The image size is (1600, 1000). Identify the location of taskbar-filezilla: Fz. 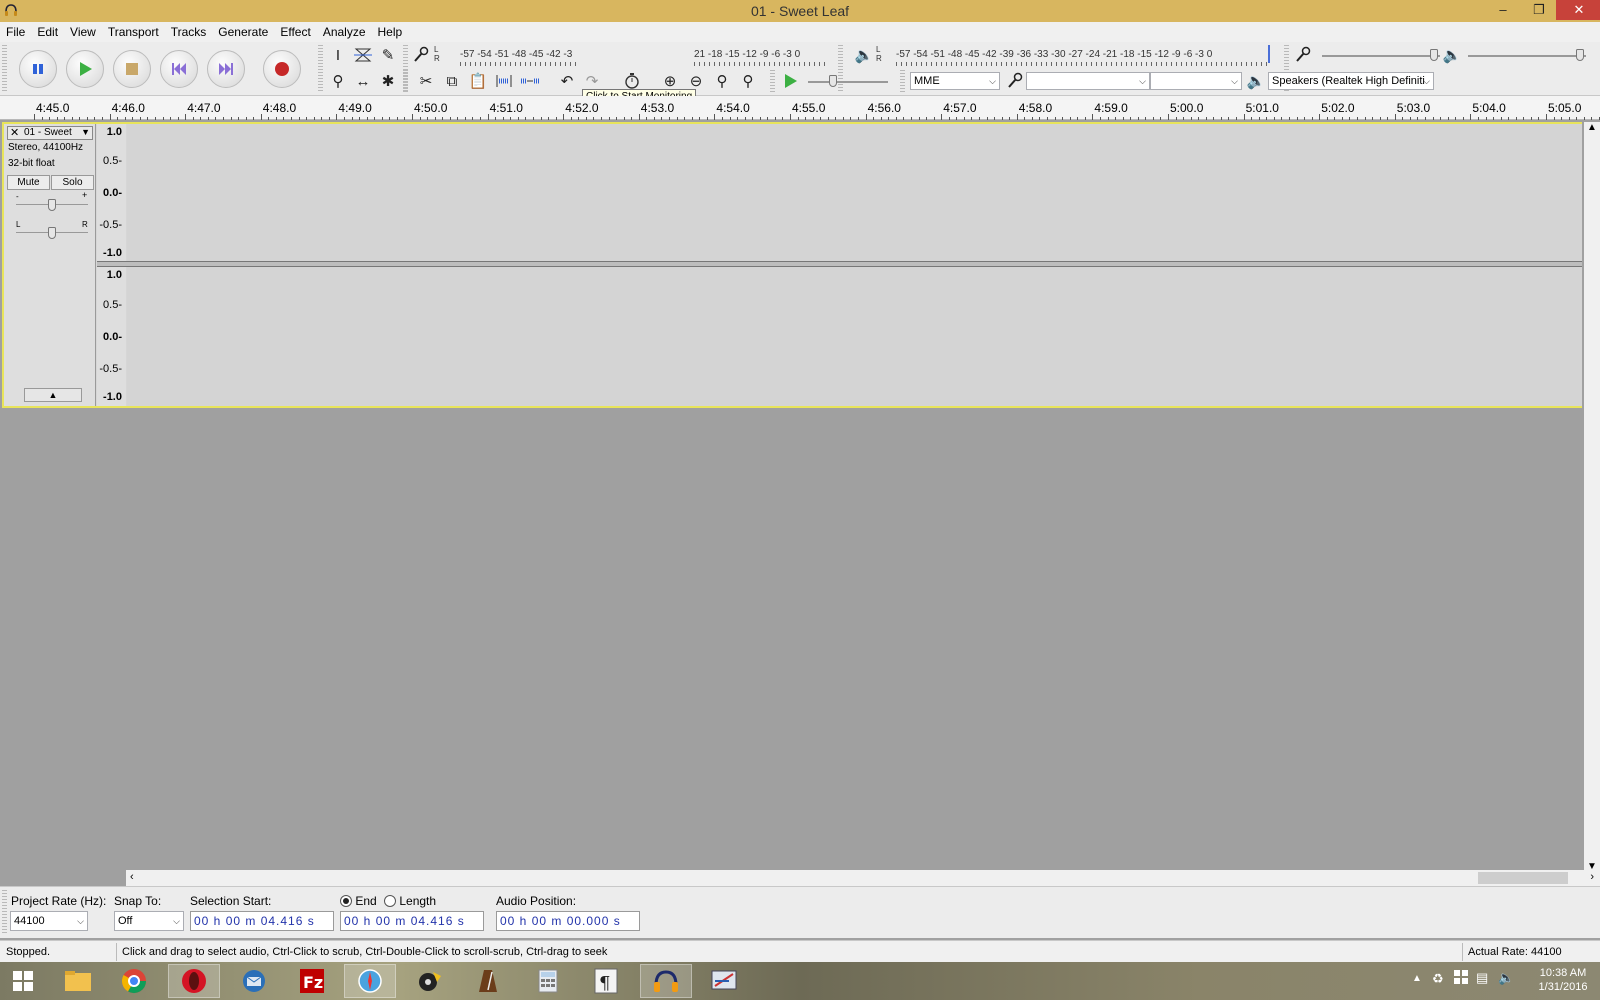
(312, 981).